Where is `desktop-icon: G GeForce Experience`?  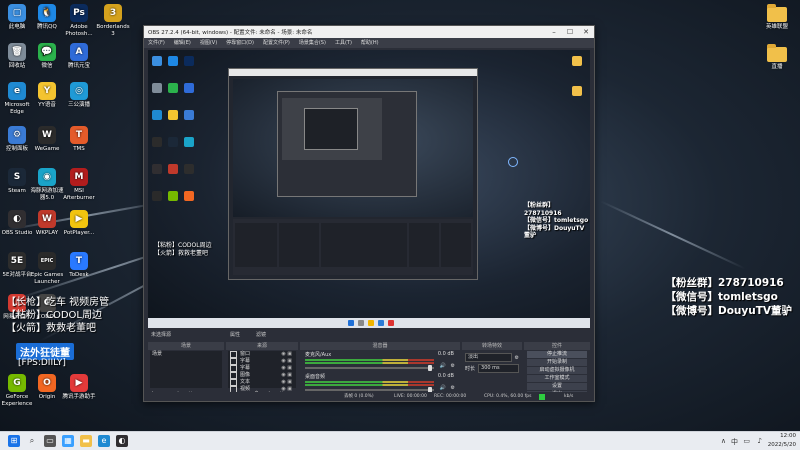
desktop-icon: G GeForce Experience is located at coordinates (17, 390).